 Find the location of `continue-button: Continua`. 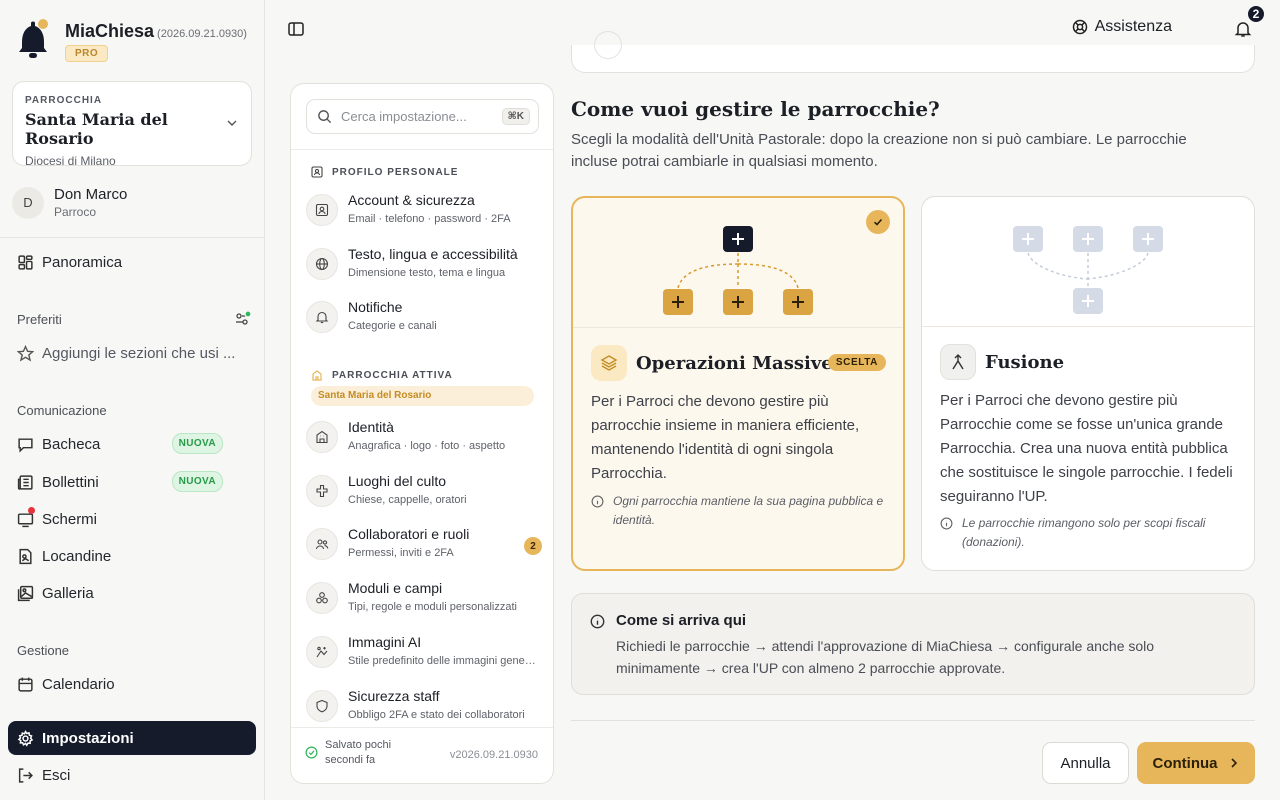

continue-button: Continua is located at coordinates (1196, 763).